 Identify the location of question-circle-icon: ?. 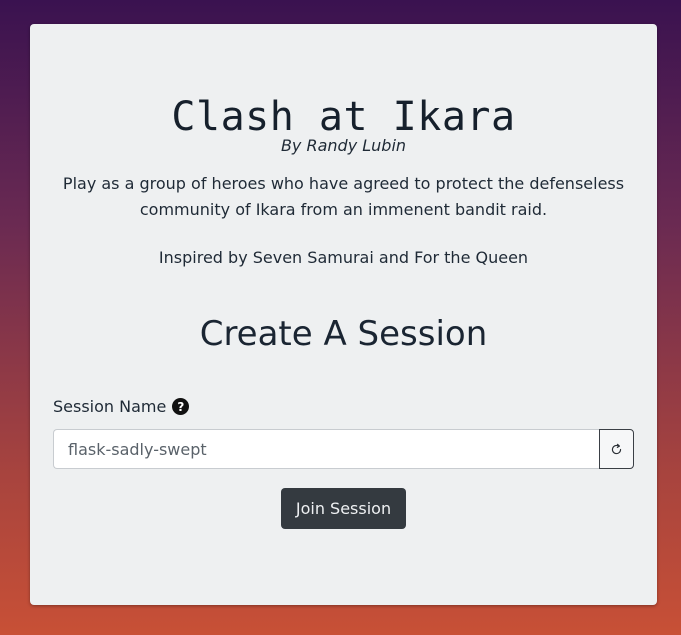
(181, 406).